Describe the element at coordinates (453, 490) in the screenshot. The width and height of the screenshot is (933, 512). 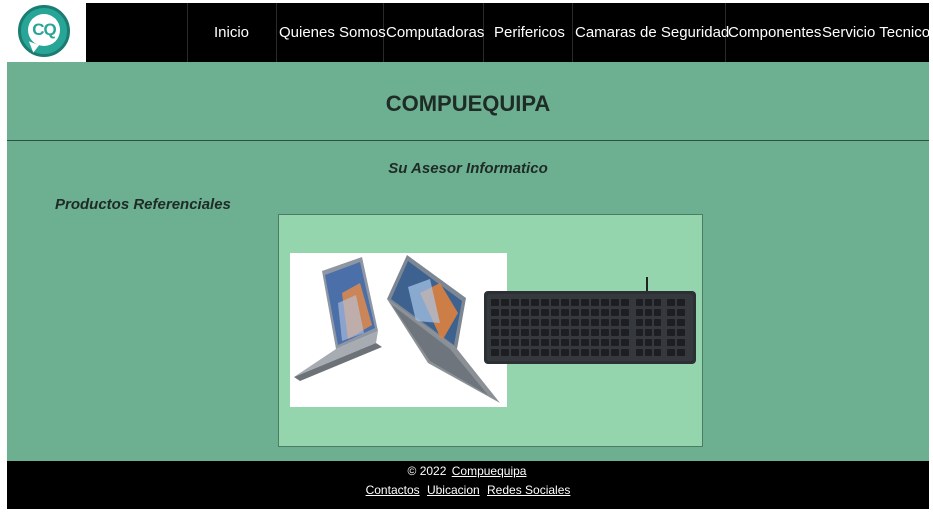
I see `footer-link-ubicacion: Ubicacion` at that location.